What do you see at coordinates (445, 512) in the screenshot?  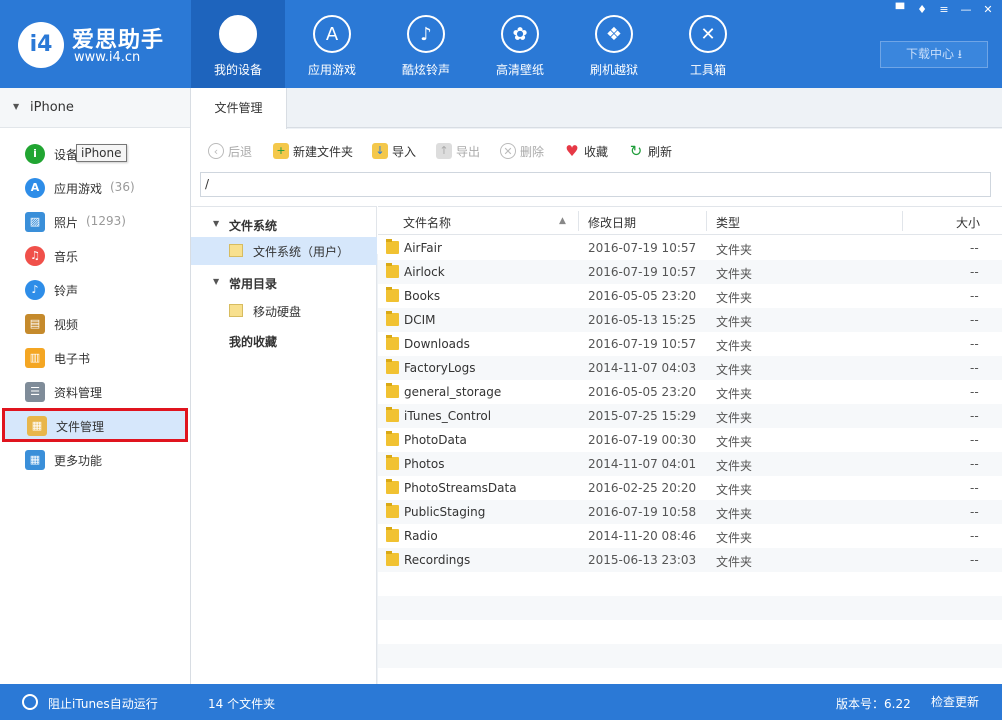 I see `file-name: PublicStaging` at bounding box center [445, 512].